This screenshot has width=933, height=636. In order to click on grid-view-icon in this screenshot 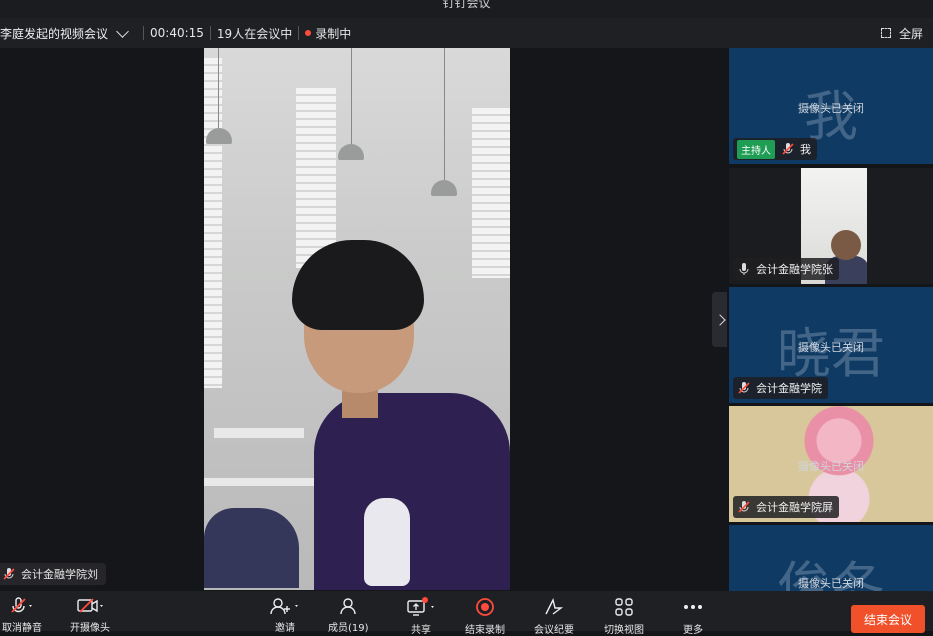, I will do `click(624, 607)`.